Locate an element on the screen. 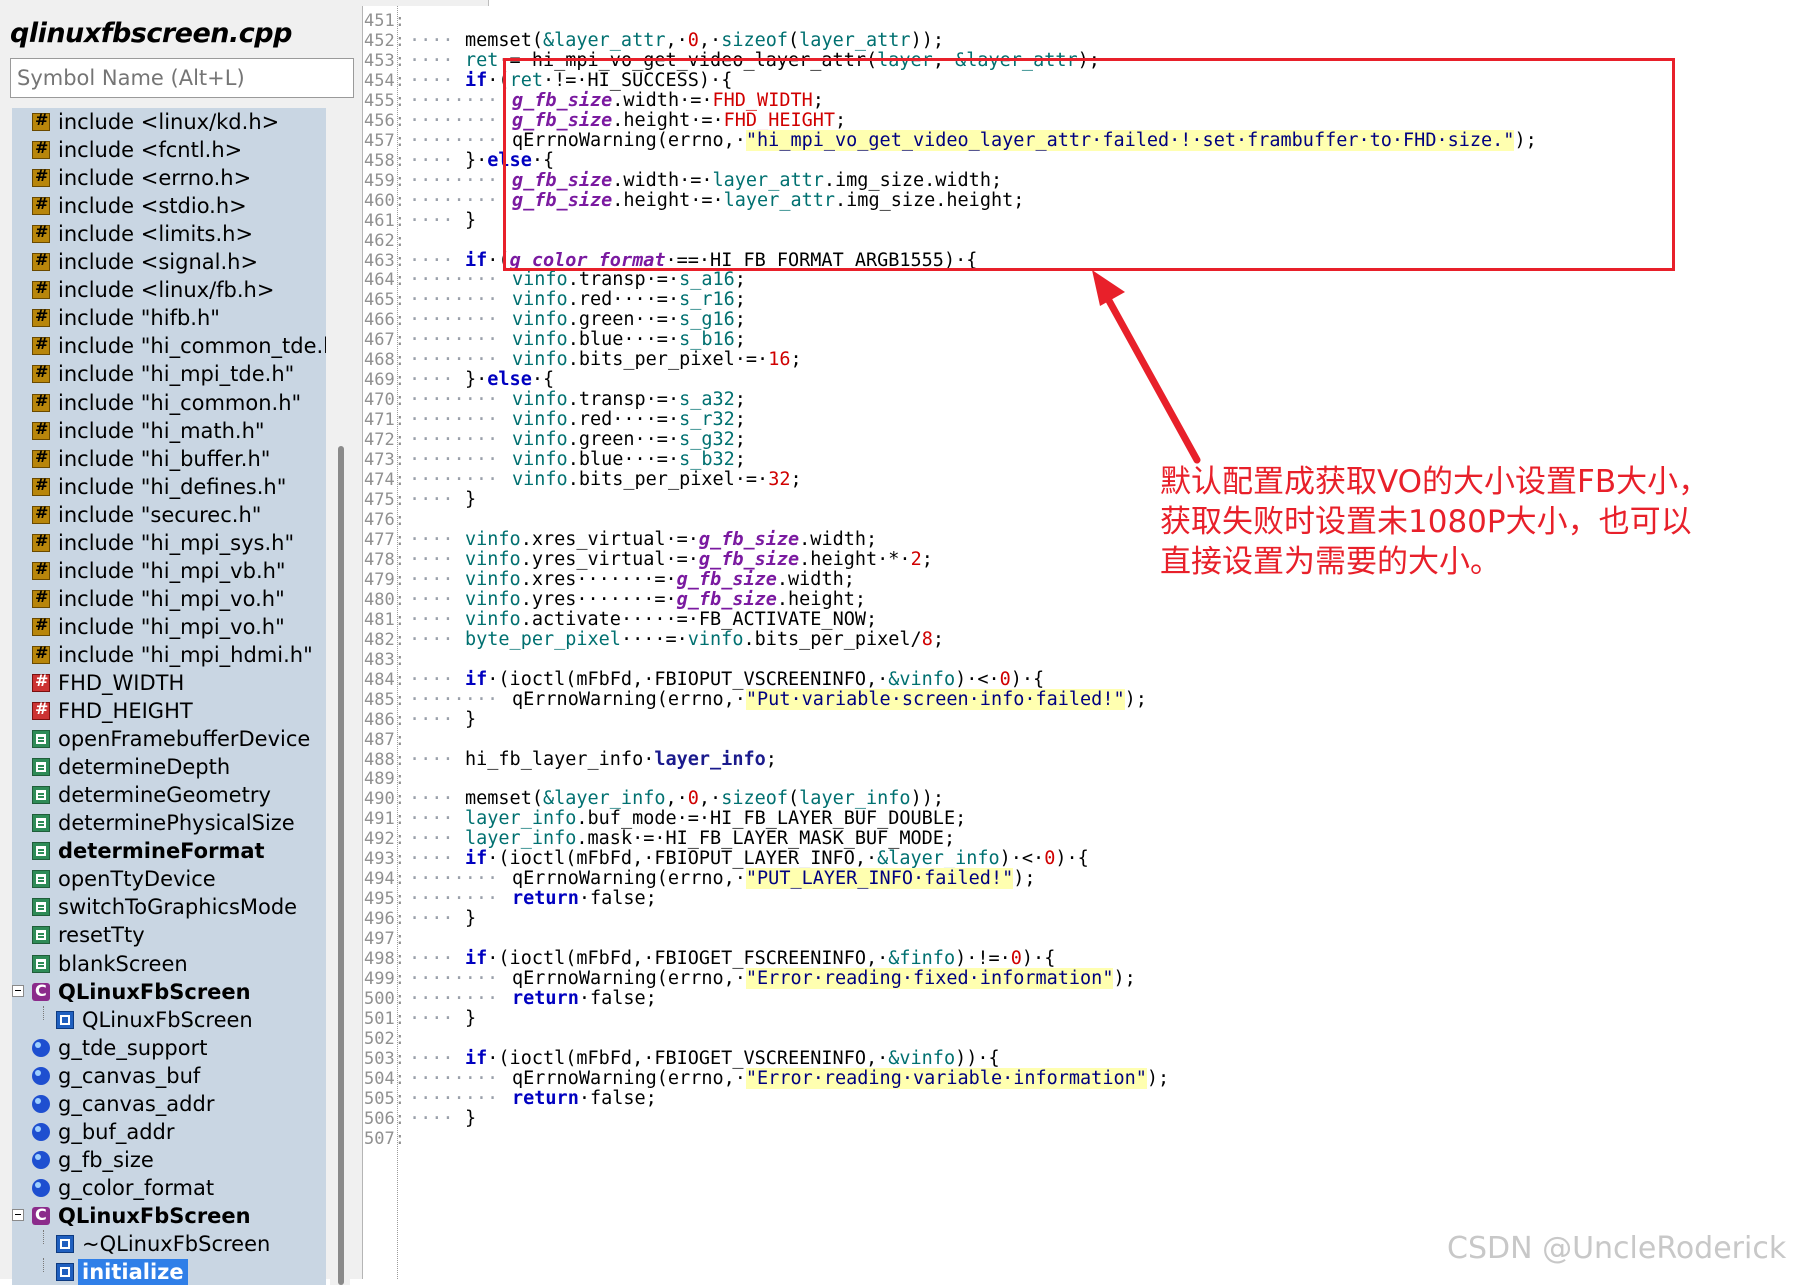 This screenshot has width=1796, height=1285. code-line: 506: ····} is located at coordinates (1079, 1119).